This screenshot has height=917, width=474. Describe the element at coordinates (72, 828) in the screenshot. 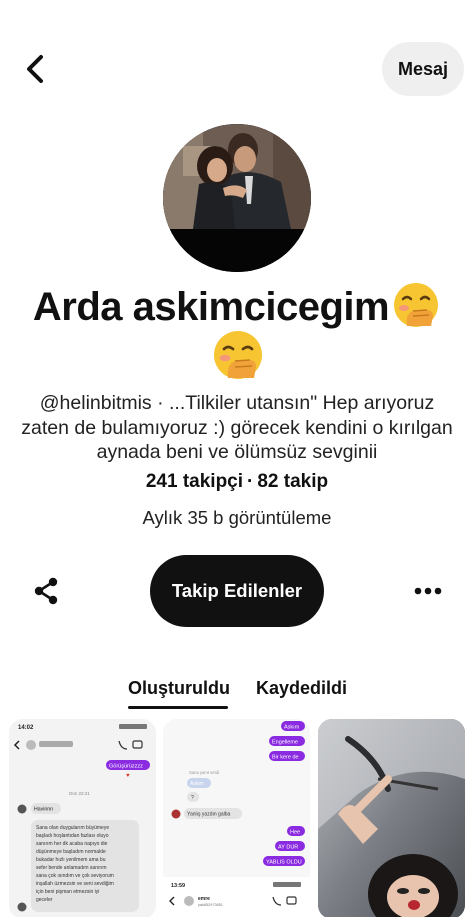

I see `incoming-message-line: Sana olan duygularım büyümeye` at that location.